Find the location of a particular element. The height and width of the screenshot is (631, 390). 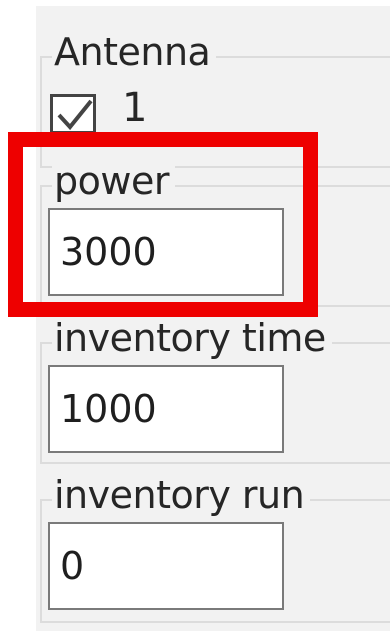

inventory-time-label: inventory time is located at coordinates (192, 338).